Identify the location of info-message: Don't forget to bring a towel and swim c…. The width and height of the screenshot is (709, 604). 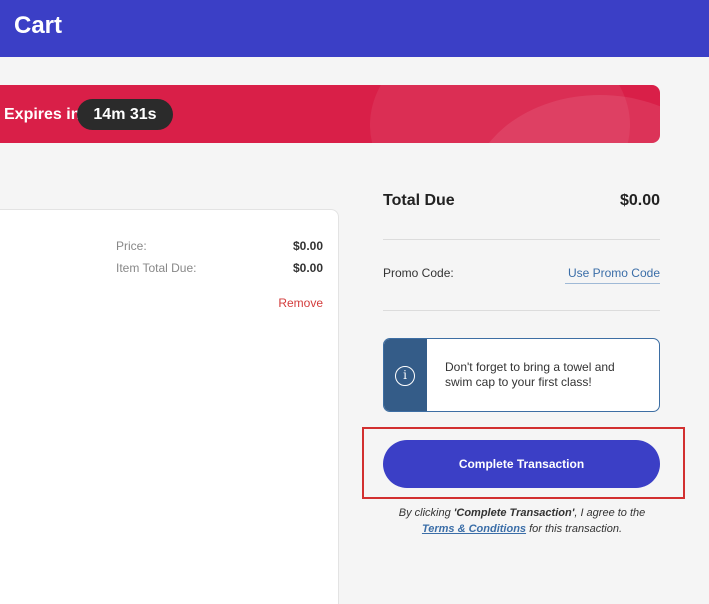
(530, 374).